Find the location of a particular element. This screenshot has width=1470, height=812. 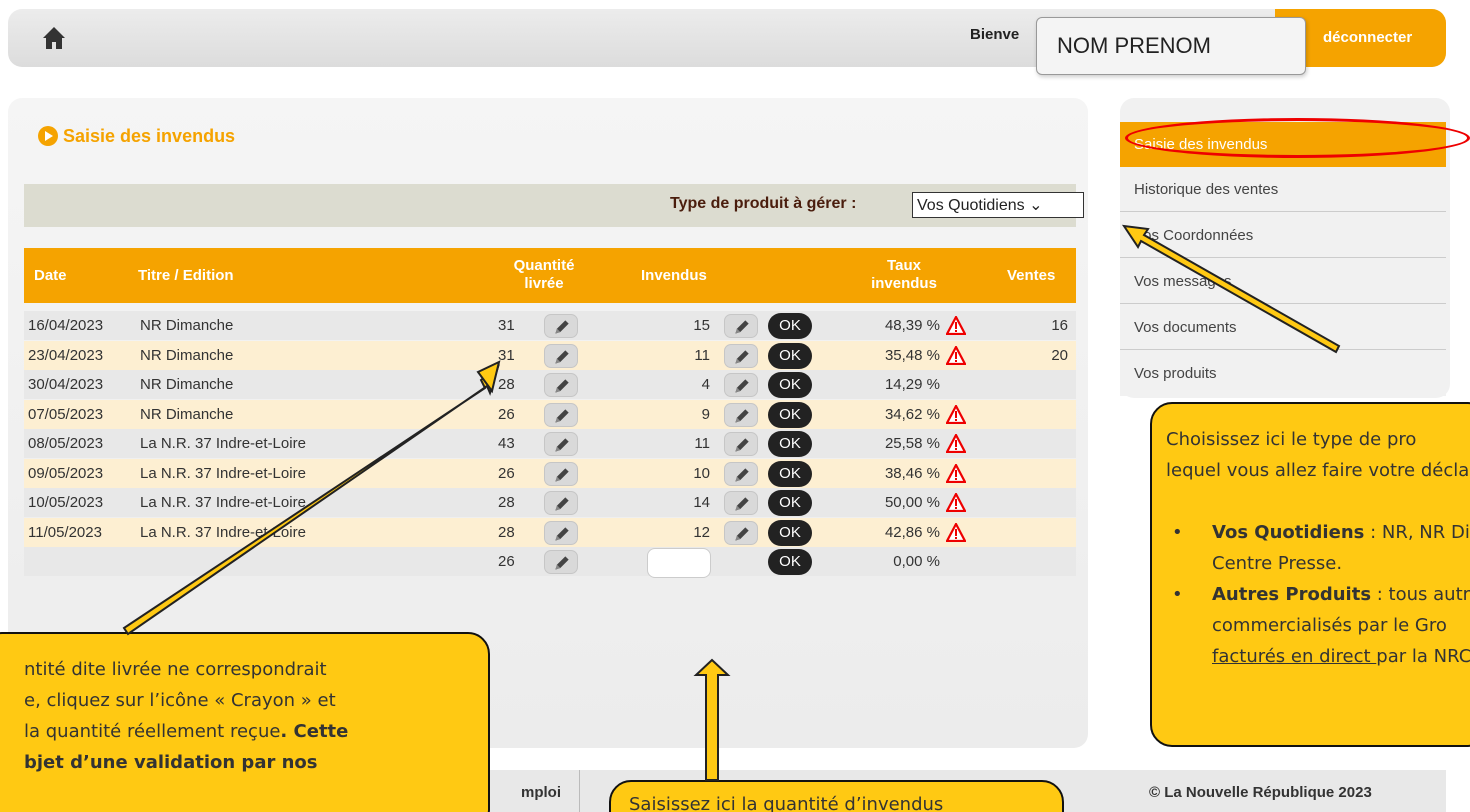

sidebar-item-coordonnees: Vos Coordonnées is located at coordinates (1283, 235).